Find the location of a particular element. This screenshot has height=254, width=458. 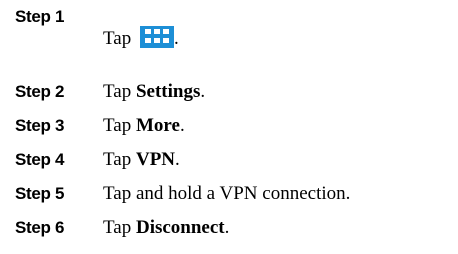

step-ui-term: Settings is located at coordinates (168, 91).